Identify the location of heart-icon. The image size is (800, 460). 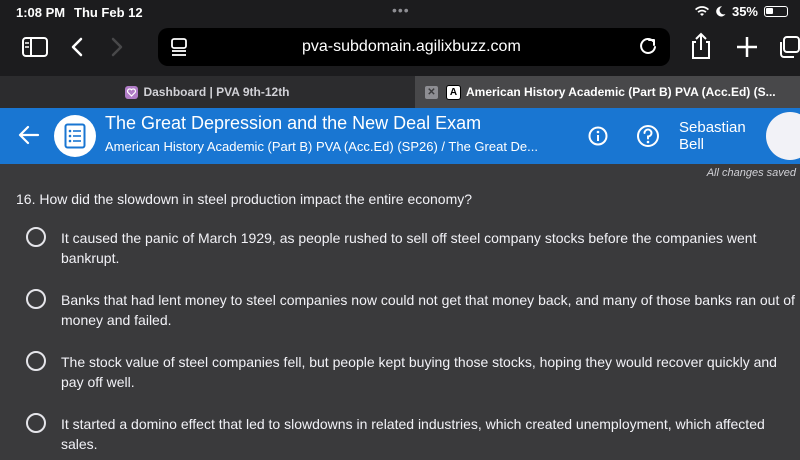
(132, 92).